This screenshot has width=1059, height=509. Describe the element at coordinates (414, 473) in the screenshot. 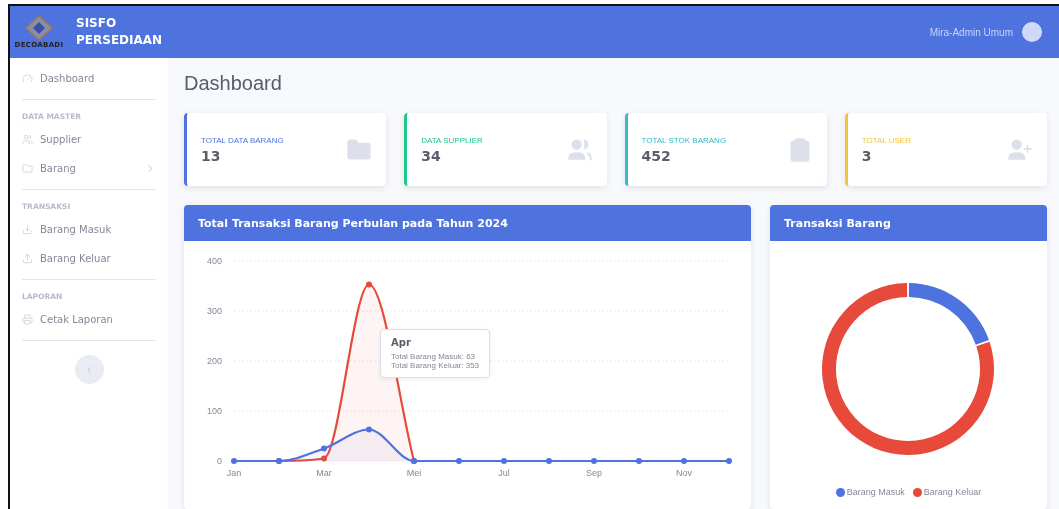

I see `axis-label: Mei` at that location.